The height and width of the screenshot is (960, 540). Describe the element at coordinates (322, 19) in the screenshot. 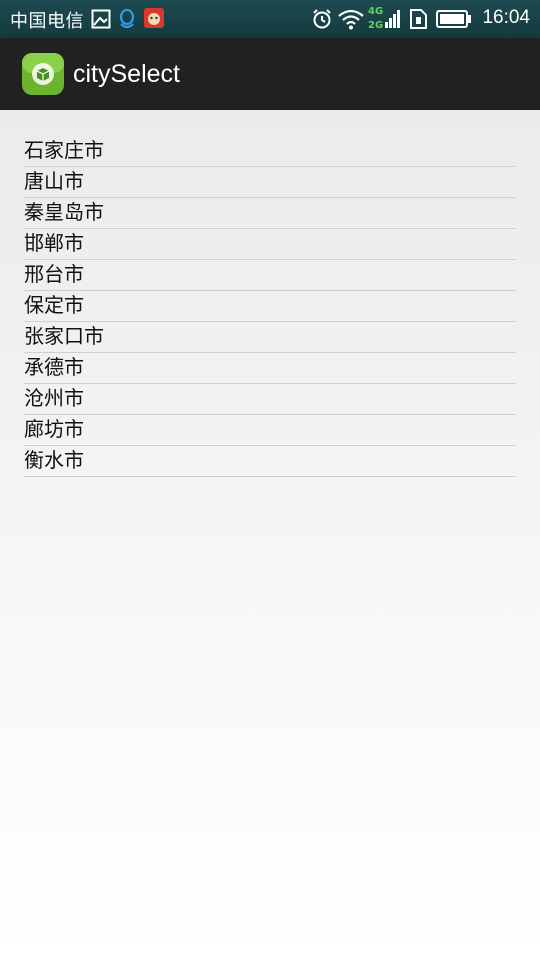

I see `alarm-icon` at that location.